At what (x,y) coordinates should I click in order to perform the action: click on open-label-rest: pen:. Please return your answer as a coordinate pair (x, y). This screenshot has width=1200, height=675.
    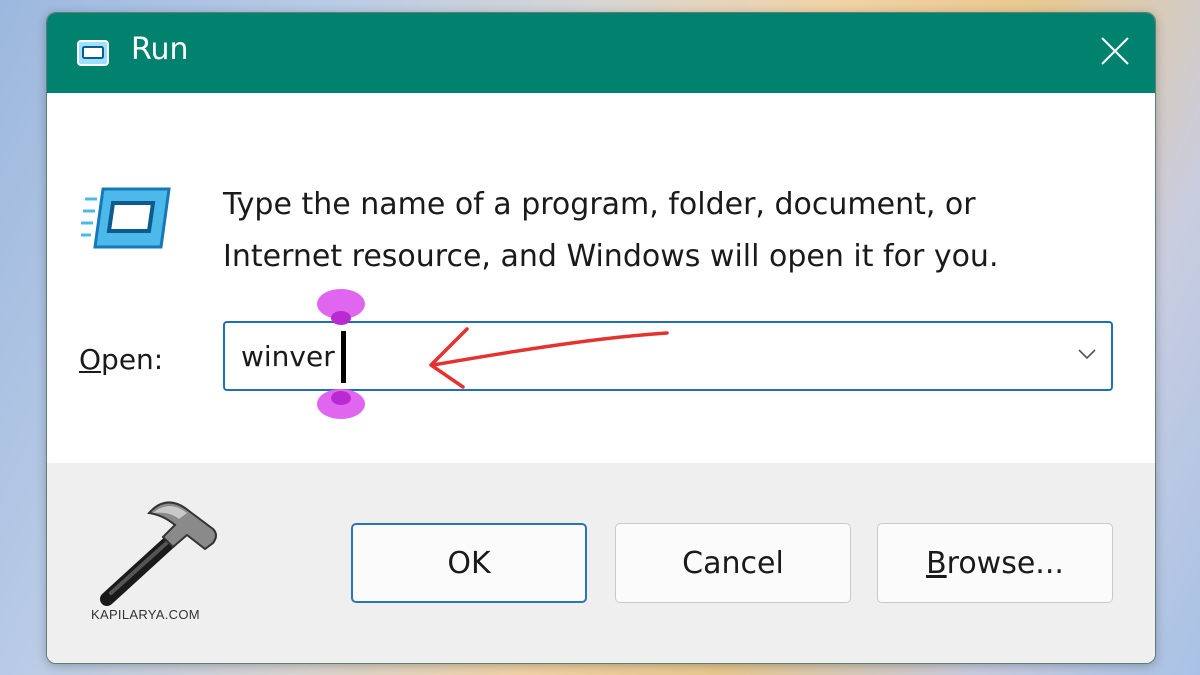
    Looking at the image, I should click on (132, 359).